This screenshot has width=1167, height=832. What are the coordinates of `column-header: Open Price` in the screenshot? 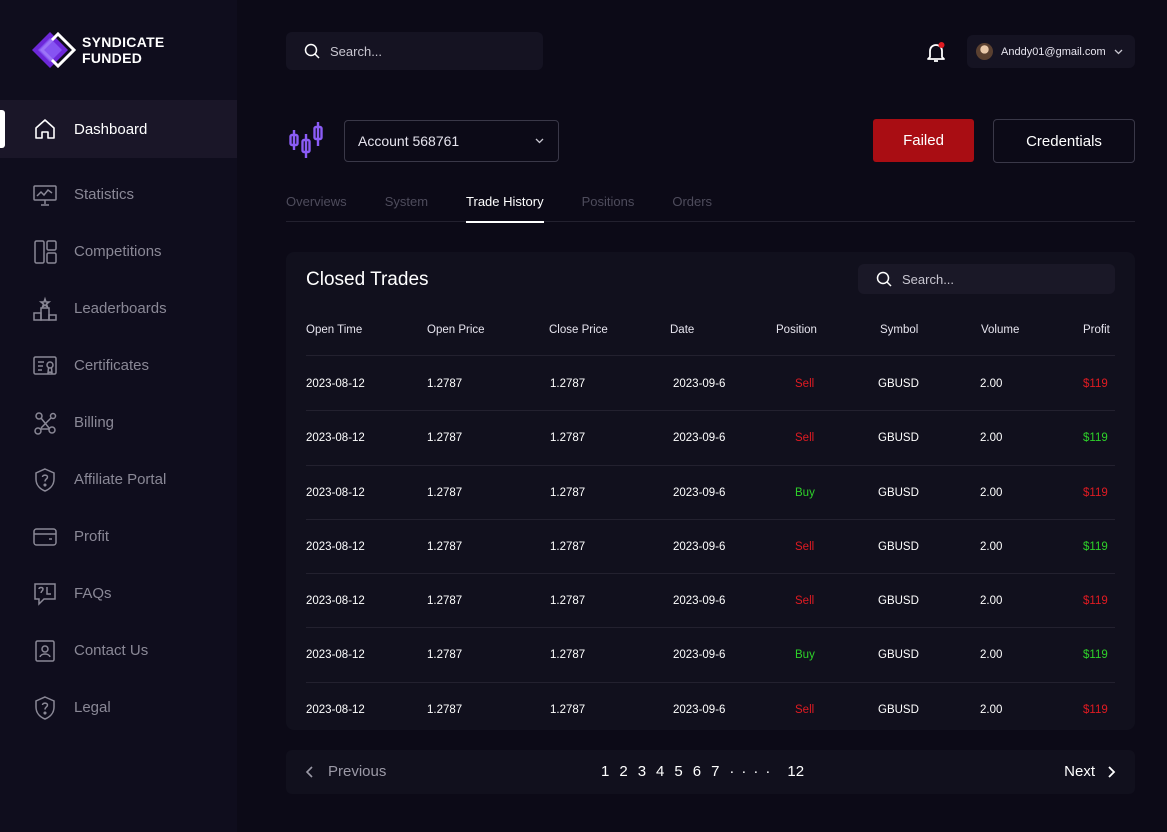 It's located at (456, 330).